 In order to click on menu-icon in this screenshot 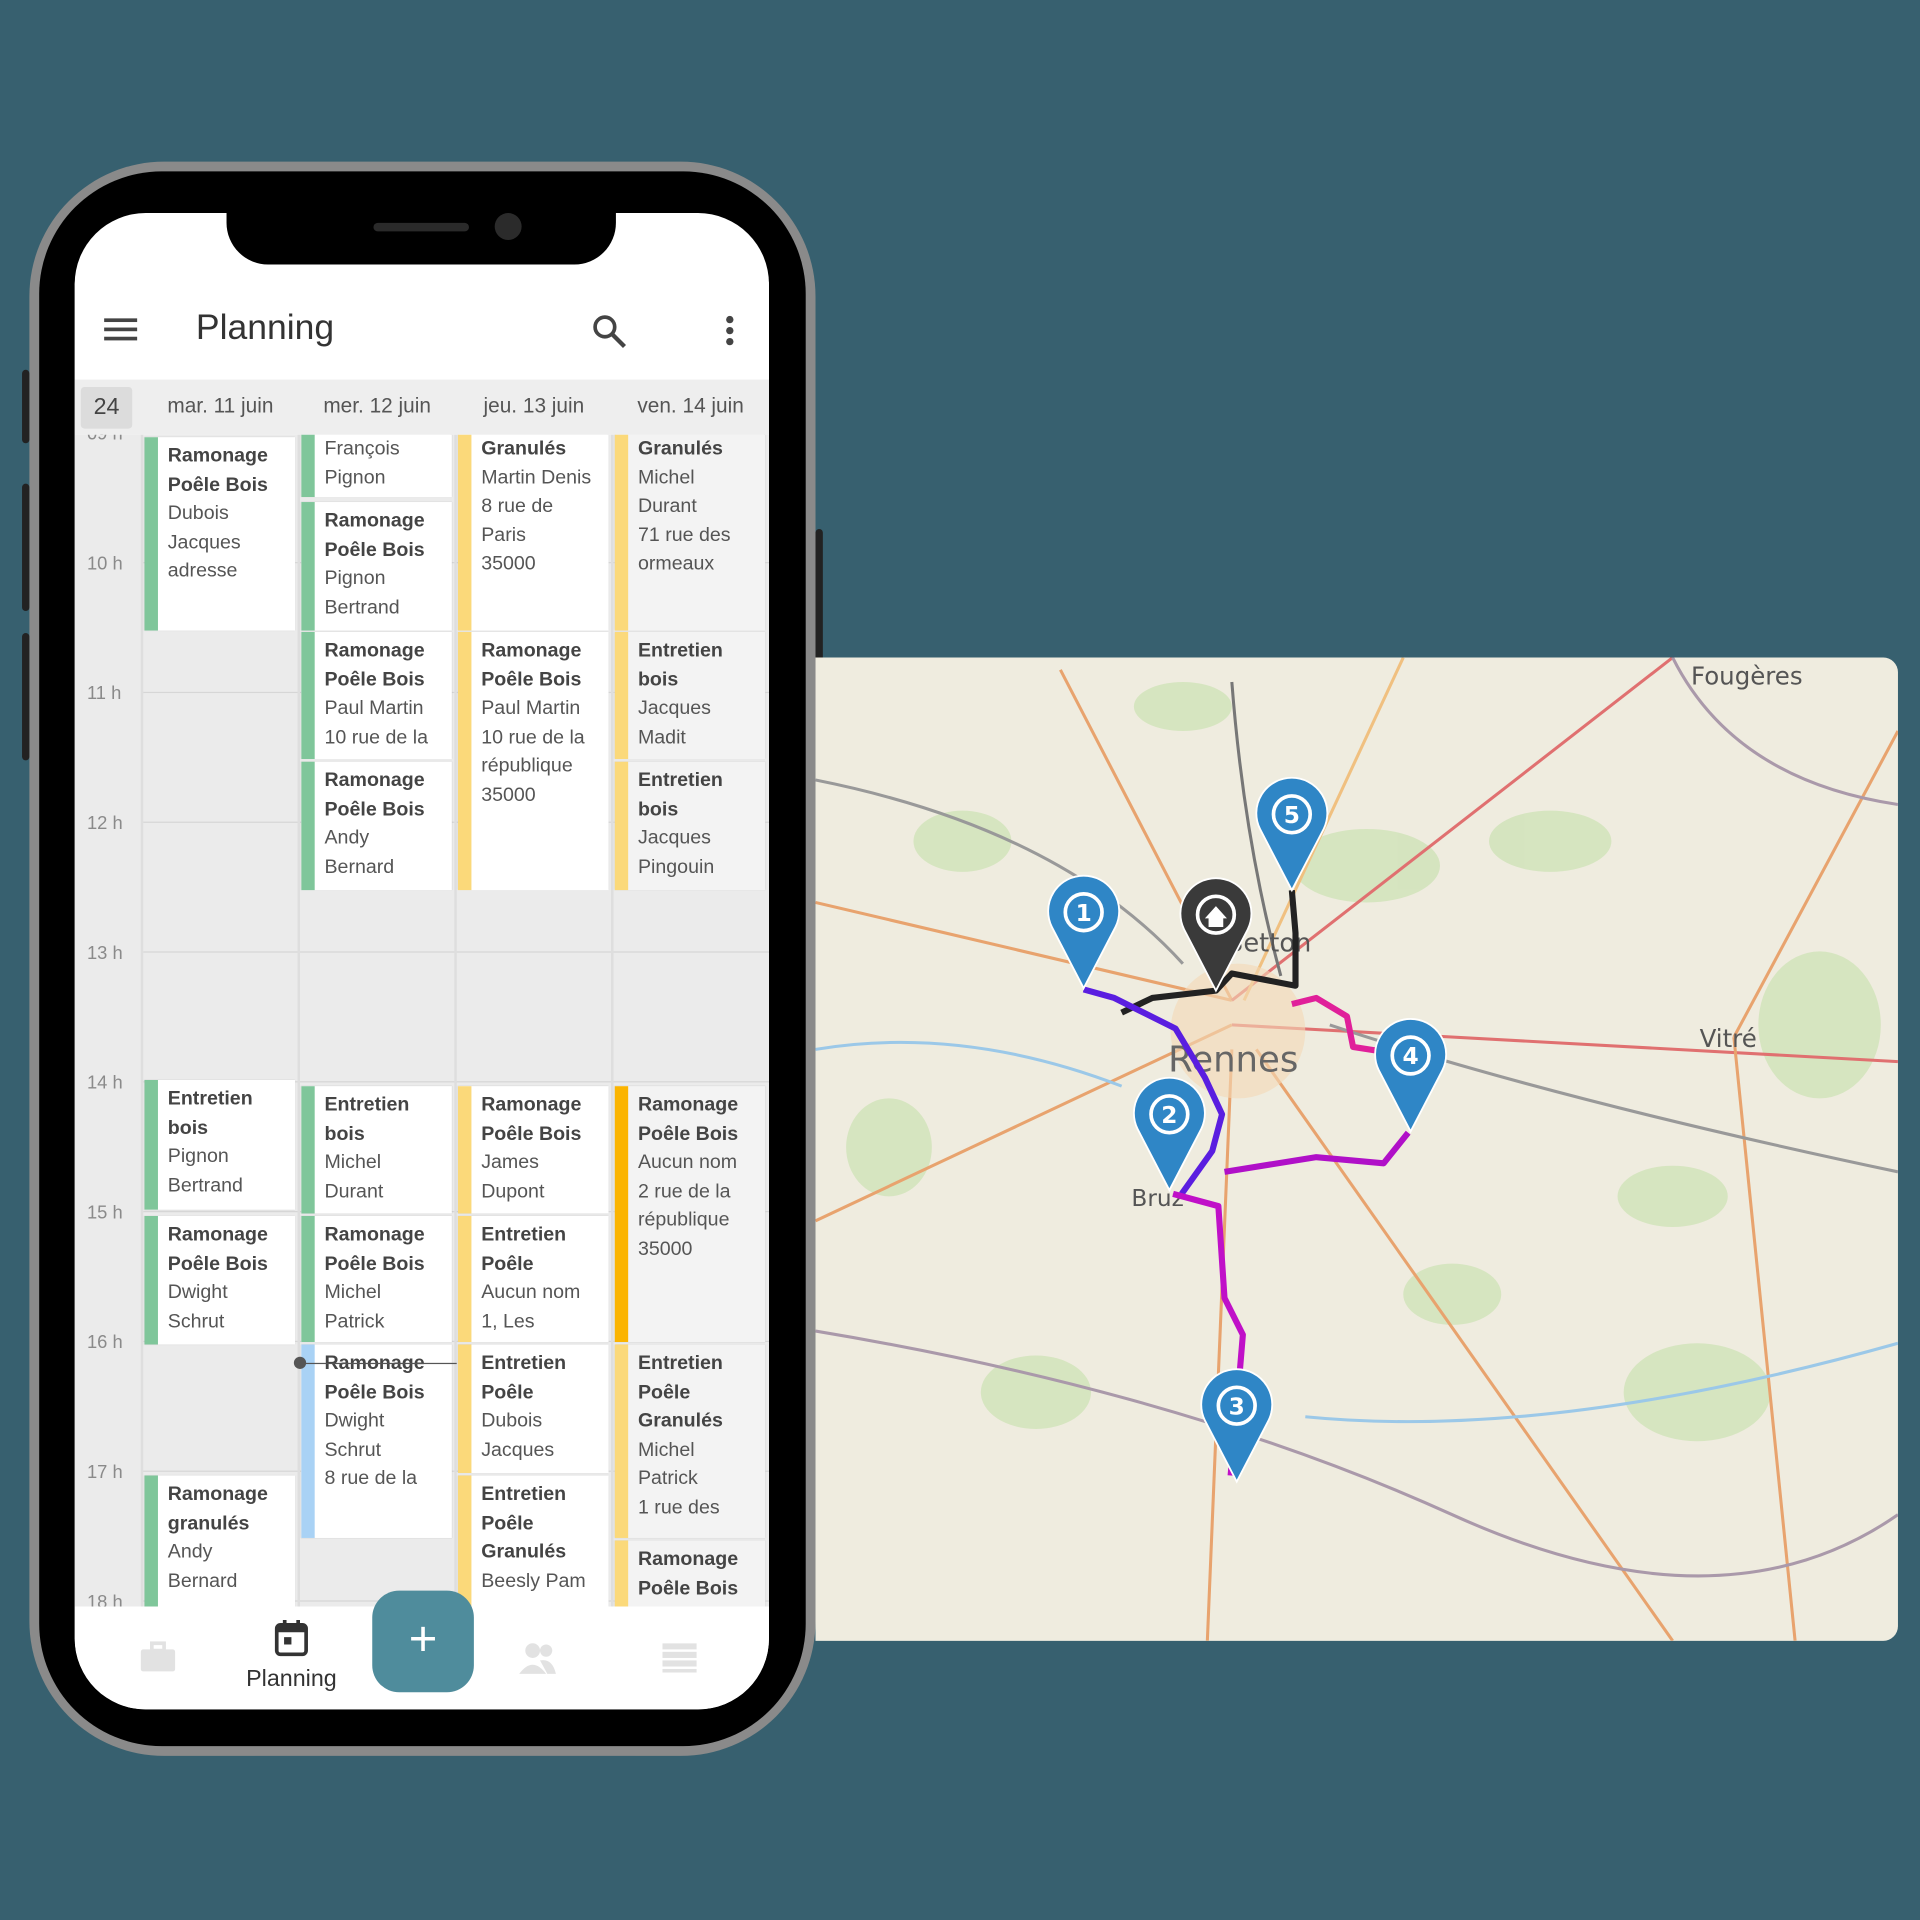, I will do `click(121, 329)`.